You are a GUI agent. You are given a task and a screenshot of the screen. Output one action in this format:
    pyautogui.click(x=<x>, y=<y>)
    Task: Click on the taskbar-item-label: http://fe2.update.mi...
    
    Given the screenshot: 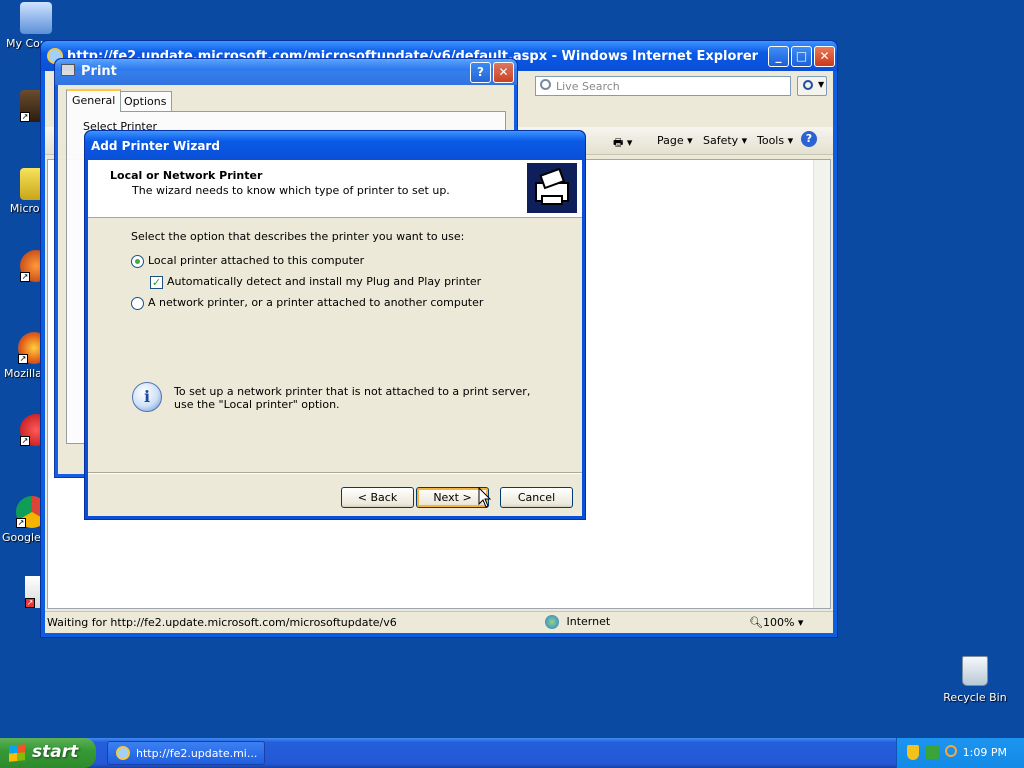 What is the action you would take?
    pyautogui.click(x=197, y=753)
    